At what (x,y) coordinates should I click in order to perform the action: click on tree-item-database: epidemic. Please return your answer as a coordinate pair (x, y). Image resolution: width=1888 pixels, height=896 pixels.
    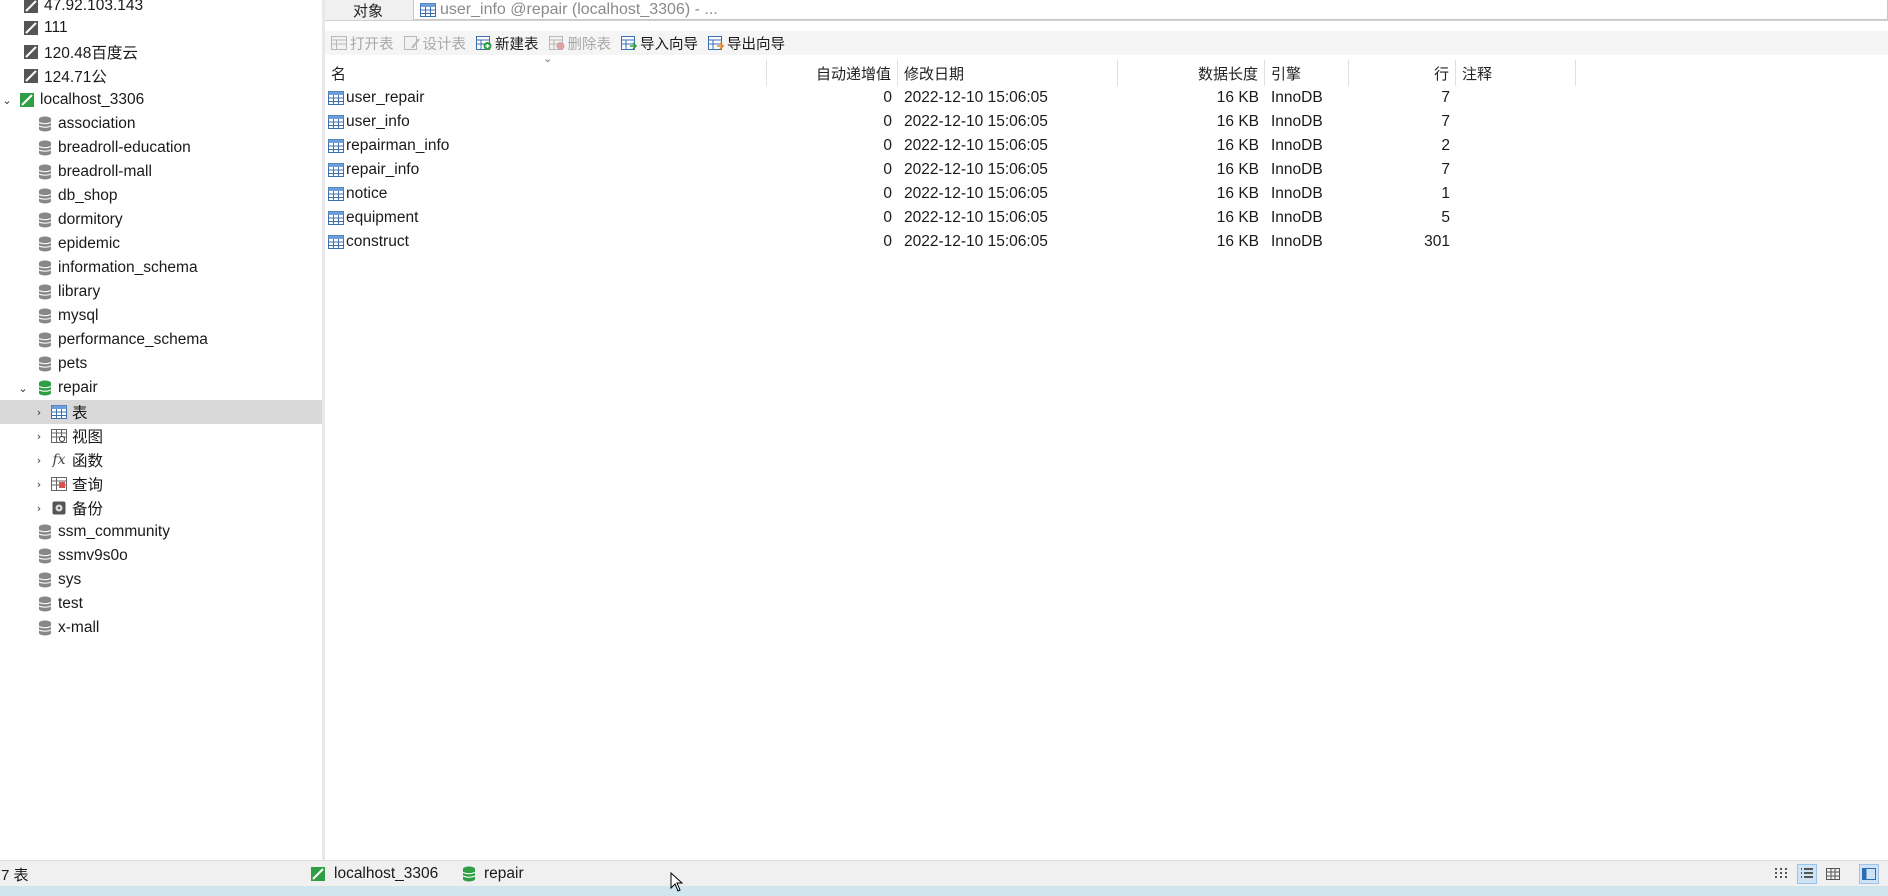
    Looking at the image, I should click on (161, 244).